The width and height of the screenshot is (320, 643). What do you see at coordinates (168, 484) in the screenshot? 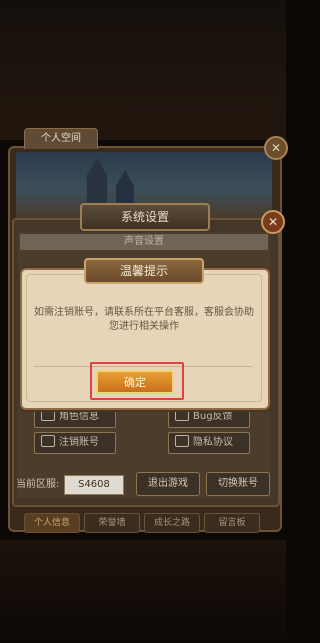
I see `exit-game-button: 退出游戏` at bounding box center [168, 484].